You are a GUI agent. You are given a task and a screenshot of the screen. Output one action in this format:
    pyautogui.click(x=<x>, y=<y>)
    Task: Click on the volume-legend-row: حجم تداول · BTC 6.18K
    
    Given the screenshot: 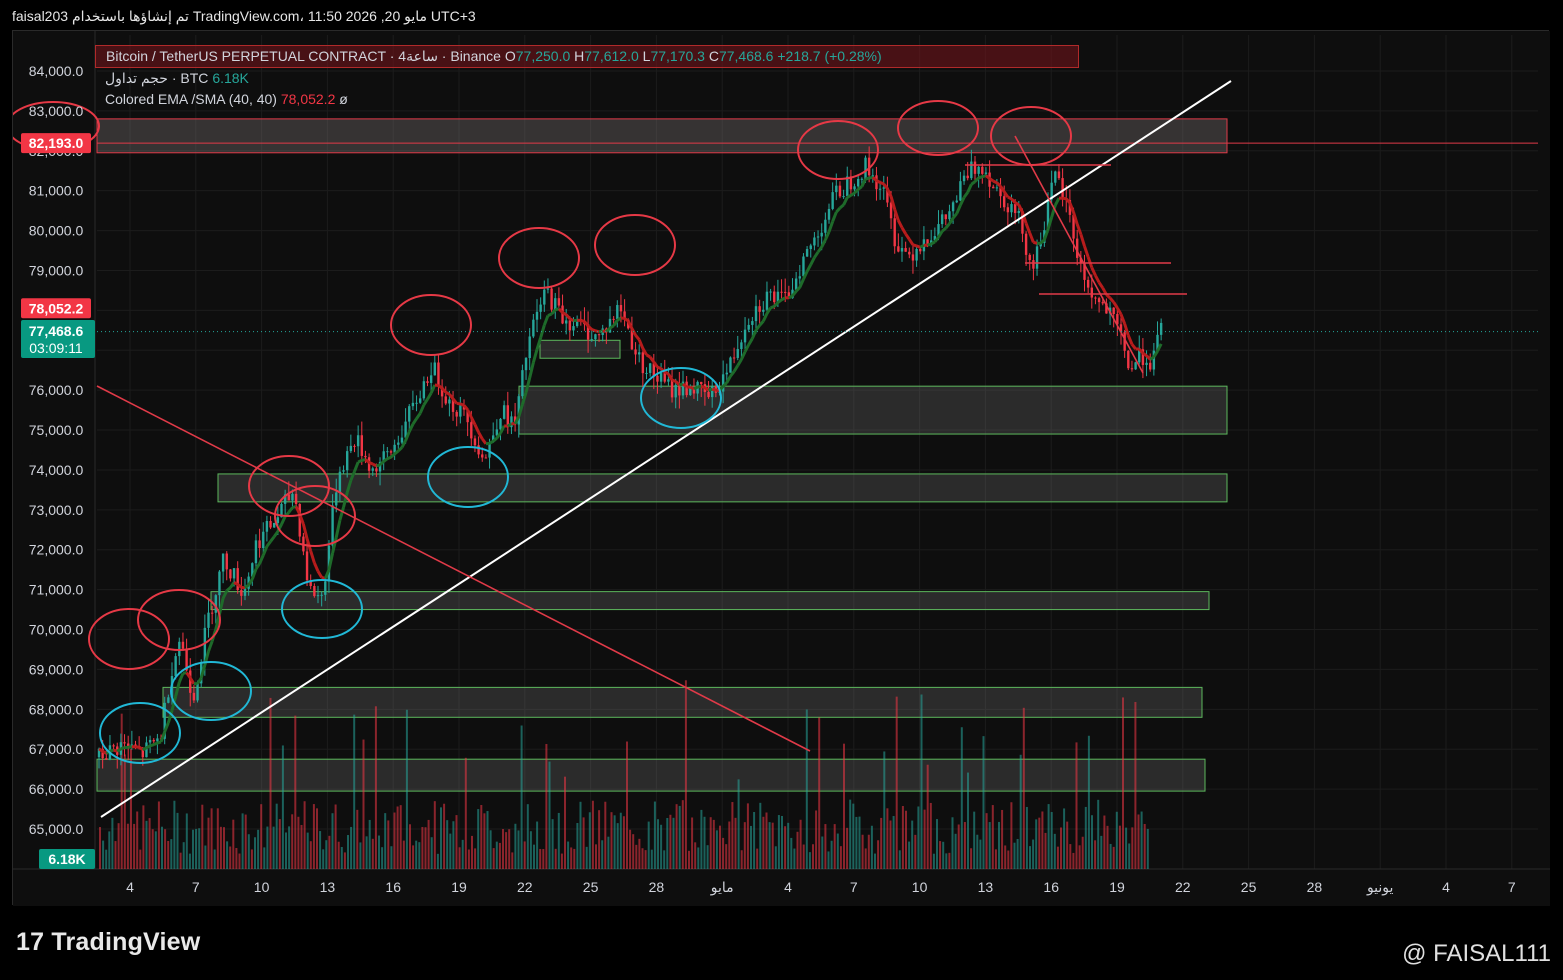 What is the action you would take?
    pyautogui.click(x=592, y=78)
    